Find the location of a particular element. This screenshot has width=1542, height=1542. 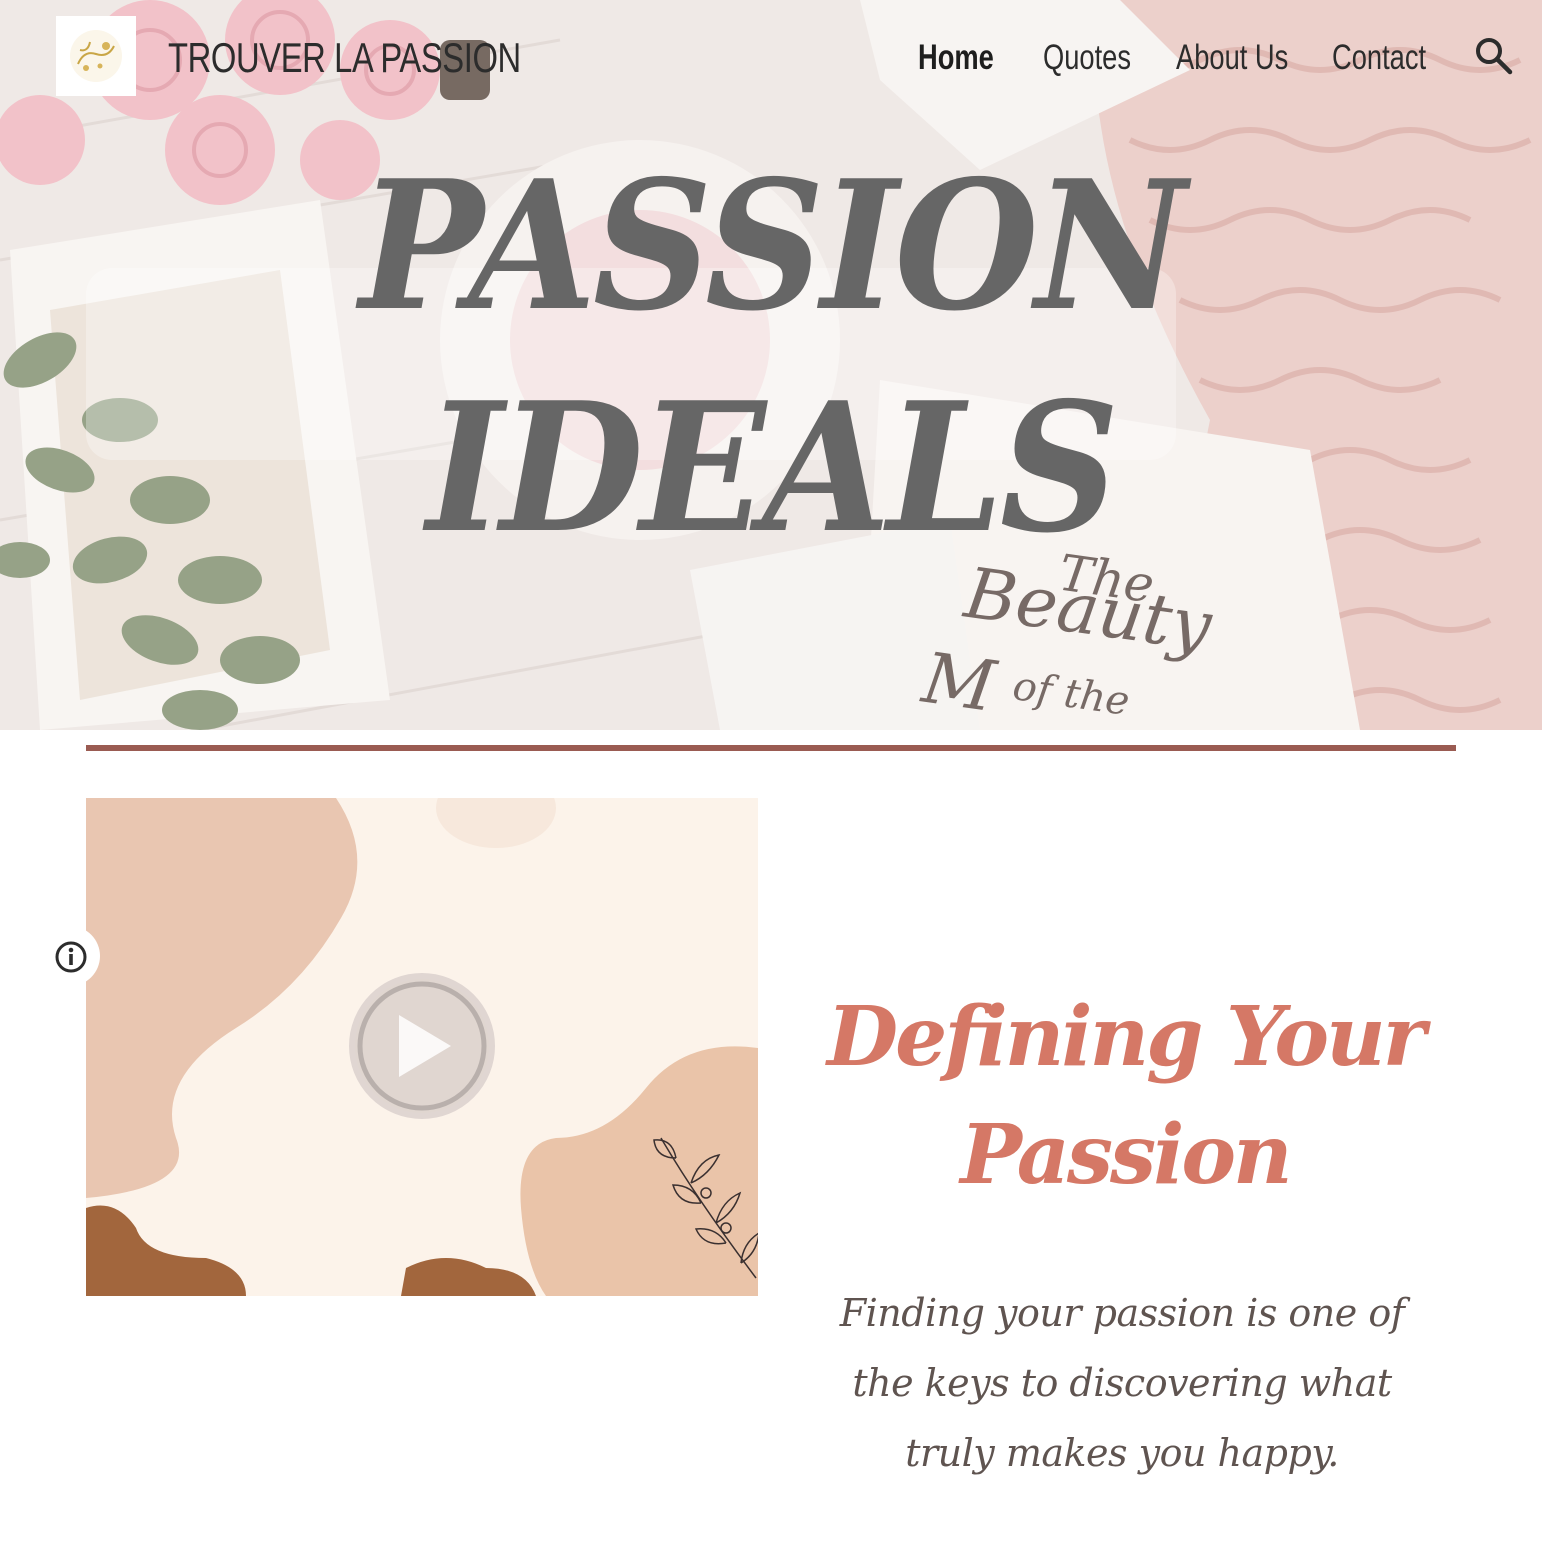

passion-logo-icon is located at coordinates (96, 56).